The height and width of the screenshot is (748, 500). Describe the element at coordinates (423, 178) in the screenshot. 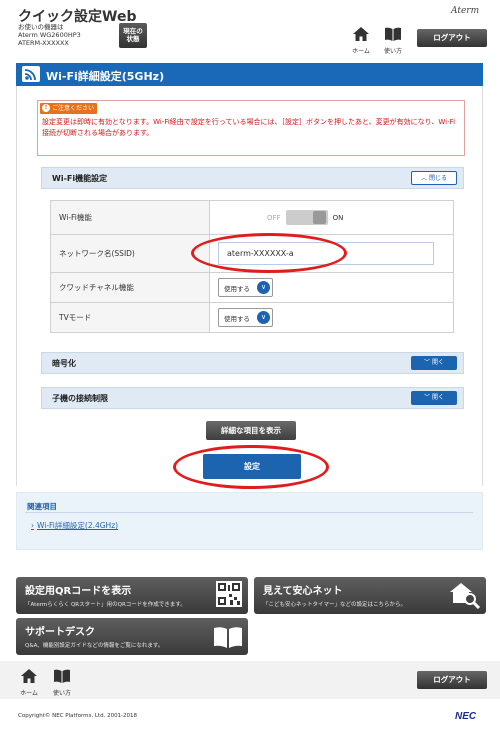

I see `chevron-up-icon: ︿` at that location.